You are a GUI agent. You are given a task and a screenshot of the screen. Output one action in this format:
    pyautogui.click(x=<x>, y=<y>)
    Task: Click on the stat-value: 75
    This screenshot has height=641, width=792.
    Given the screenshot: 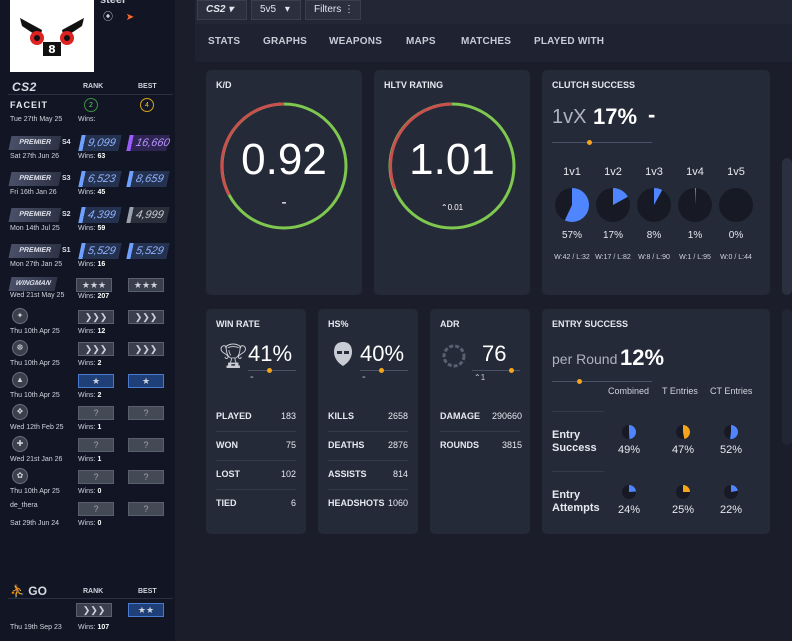 What is the action you would take?
    pyautogui.click(x=290, y=445)
    